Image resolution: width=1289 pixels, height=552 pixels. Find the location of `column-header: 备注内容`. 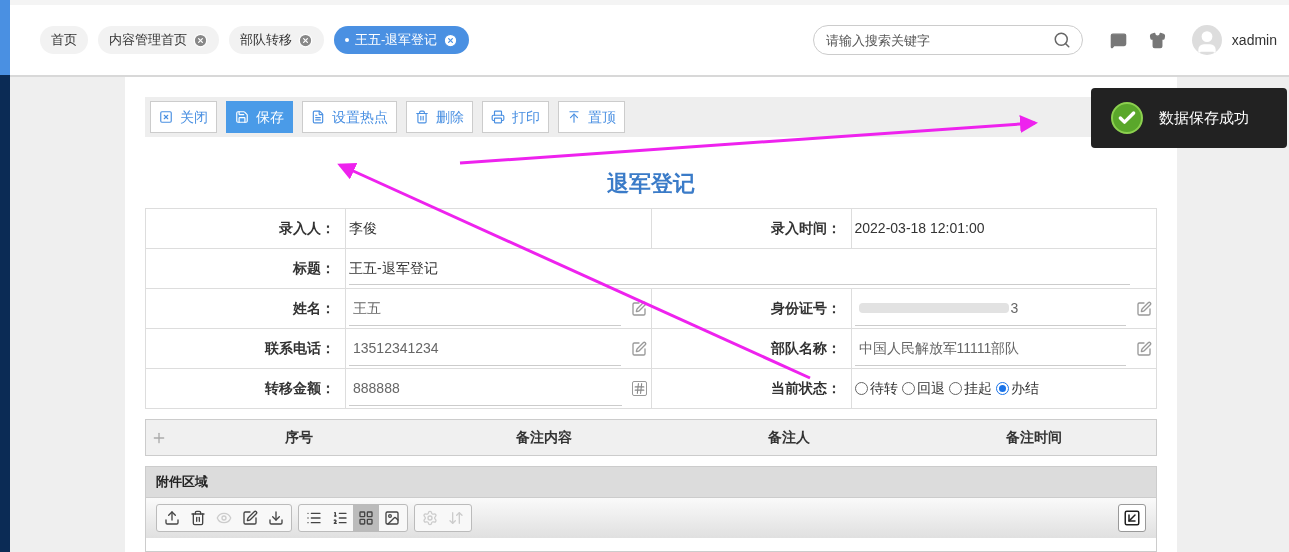

column-header: 备注内容 is located at coordinates (544, 437).